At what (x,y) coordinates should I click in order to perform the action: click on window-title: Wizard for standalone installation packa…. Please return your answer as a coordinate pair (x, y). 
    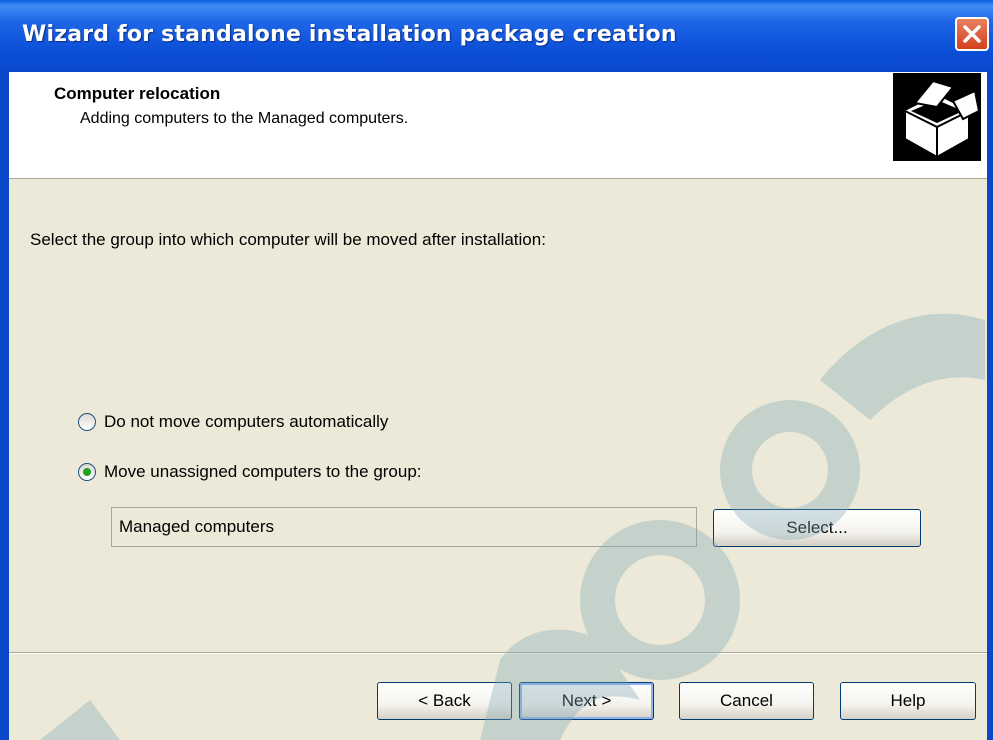
    Looking at the image, I should click on (349, 34).